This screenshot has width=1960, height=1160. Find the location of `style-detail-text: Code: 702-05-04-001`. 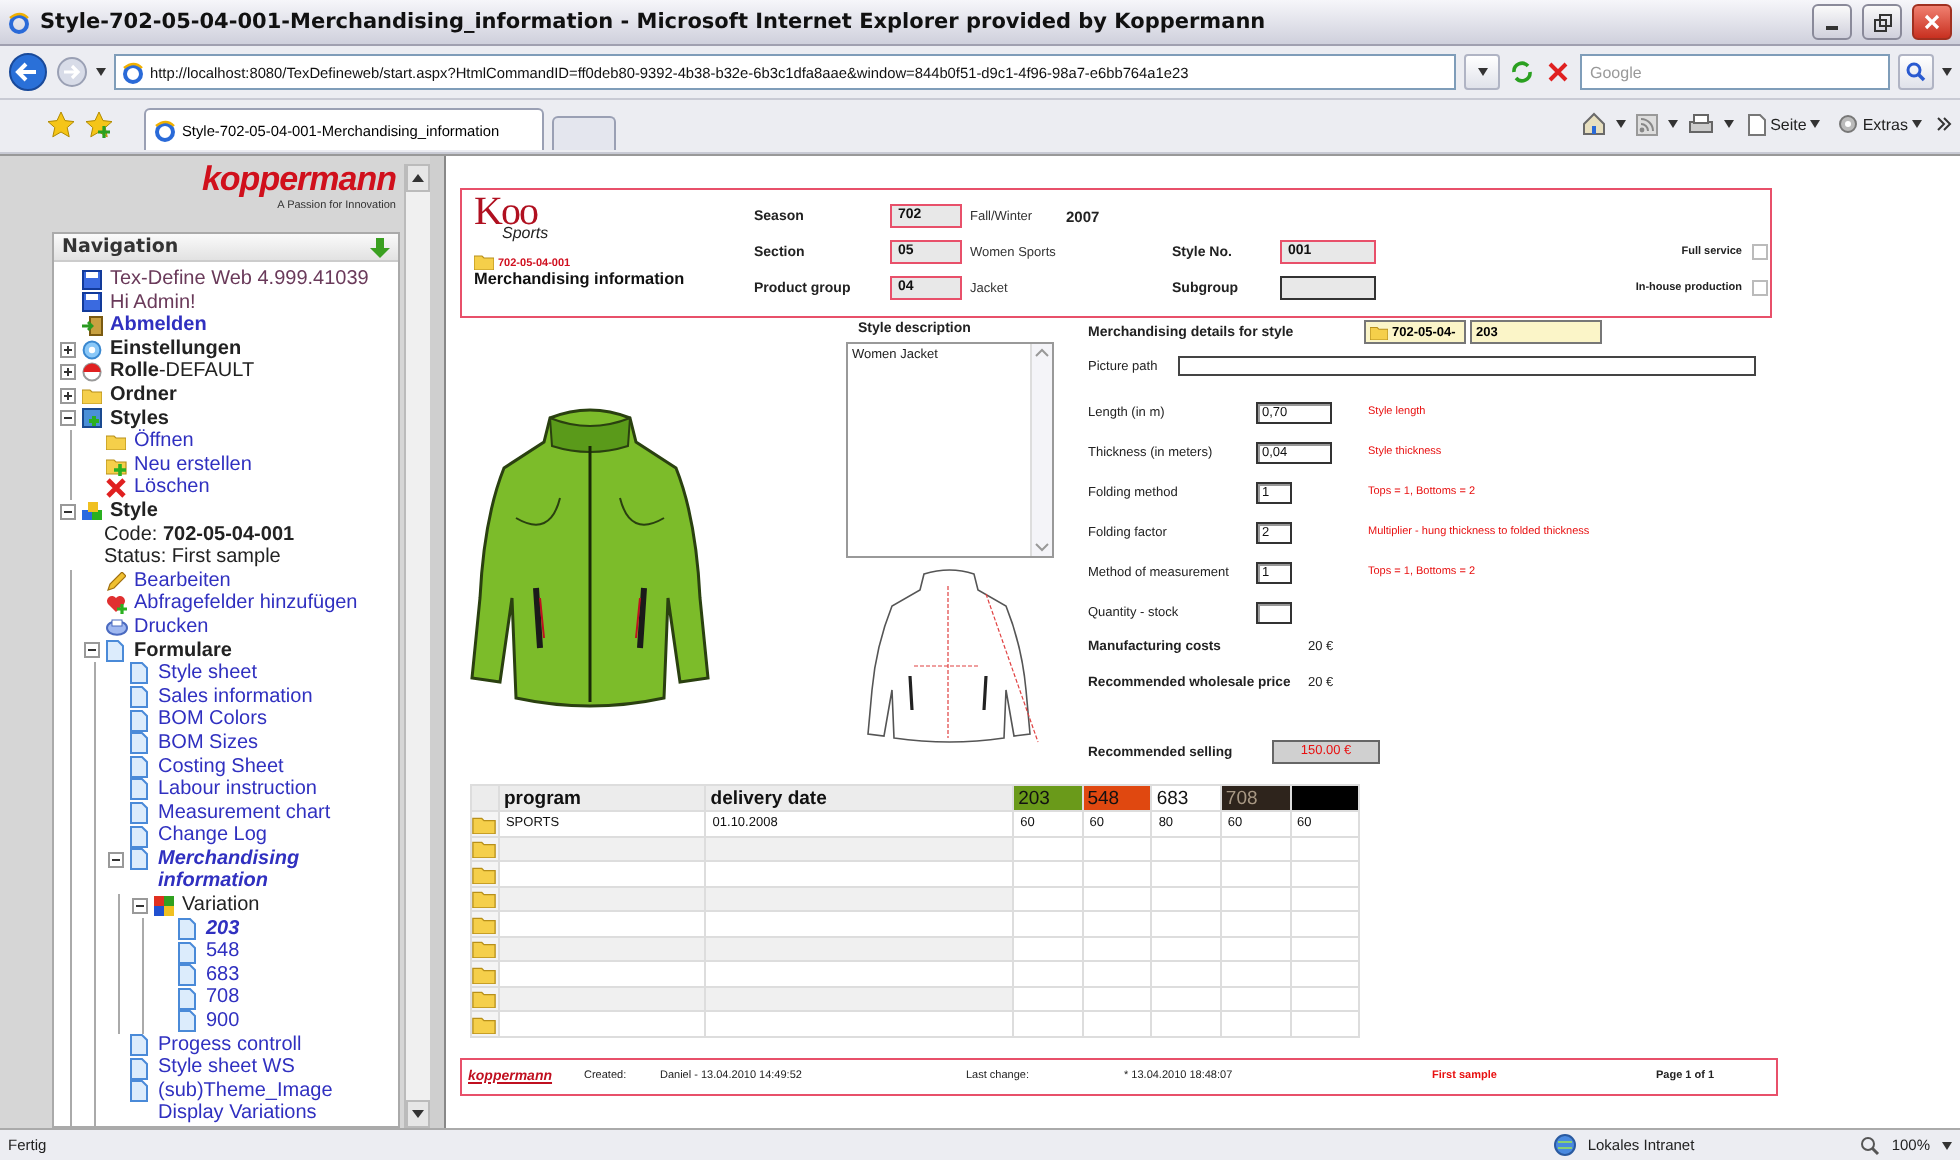

style-detail-text: Code: 702-05-04-001 is located at coordinates (199, 535).